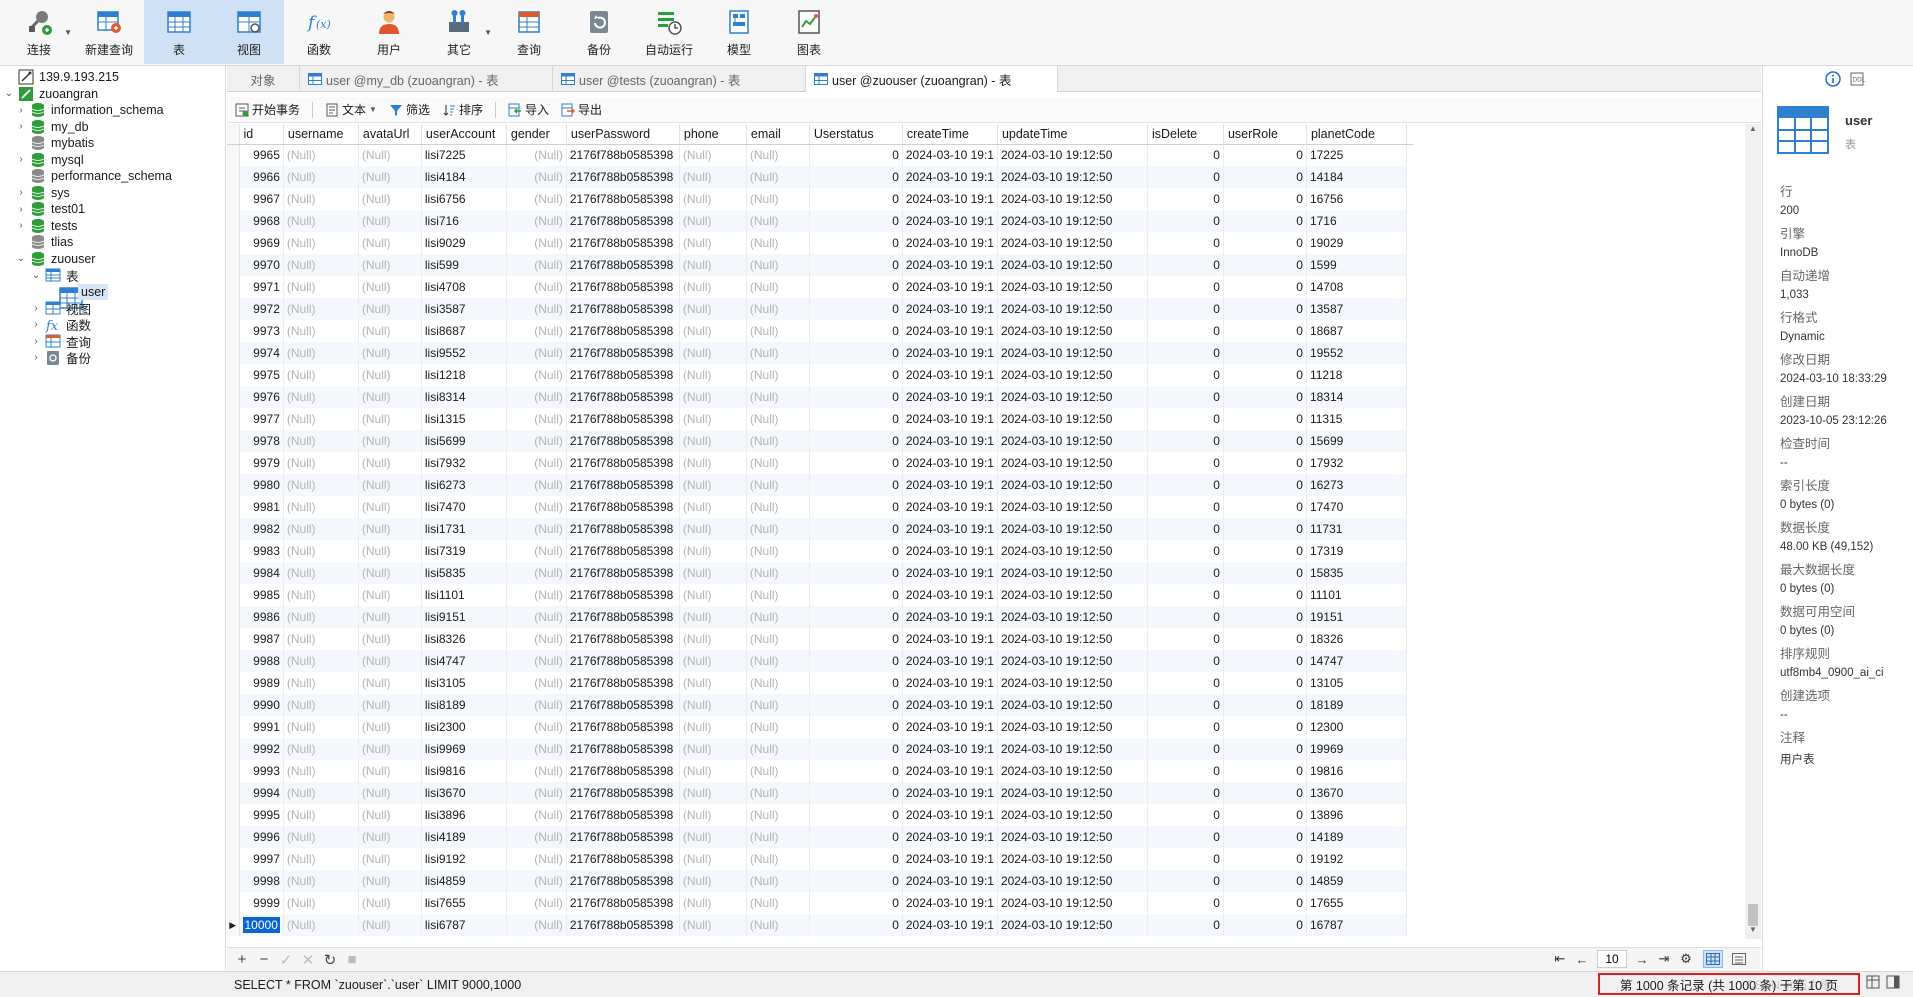 The width and height of the screenshot is (1913, 997). What do you see at coordinates (1265, 134) in the screenshot?
I see `column-header-userRole: userRole` at bounding box center [1265, 134].